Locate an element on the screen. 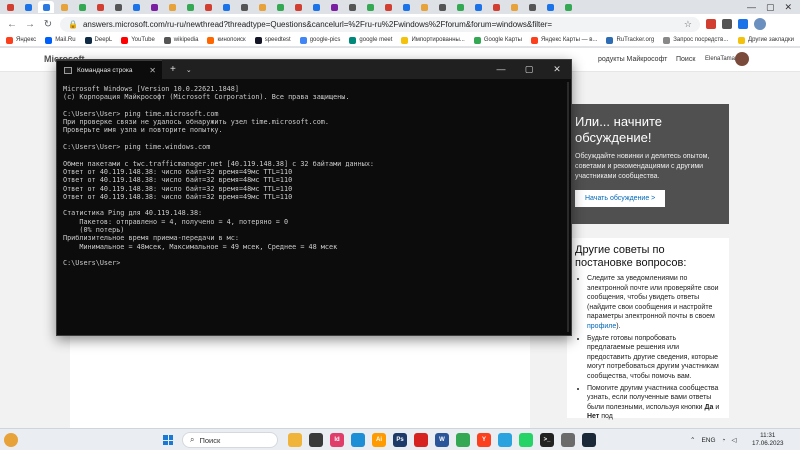  new-tab-icon: + is located at coordinates (173, 69).